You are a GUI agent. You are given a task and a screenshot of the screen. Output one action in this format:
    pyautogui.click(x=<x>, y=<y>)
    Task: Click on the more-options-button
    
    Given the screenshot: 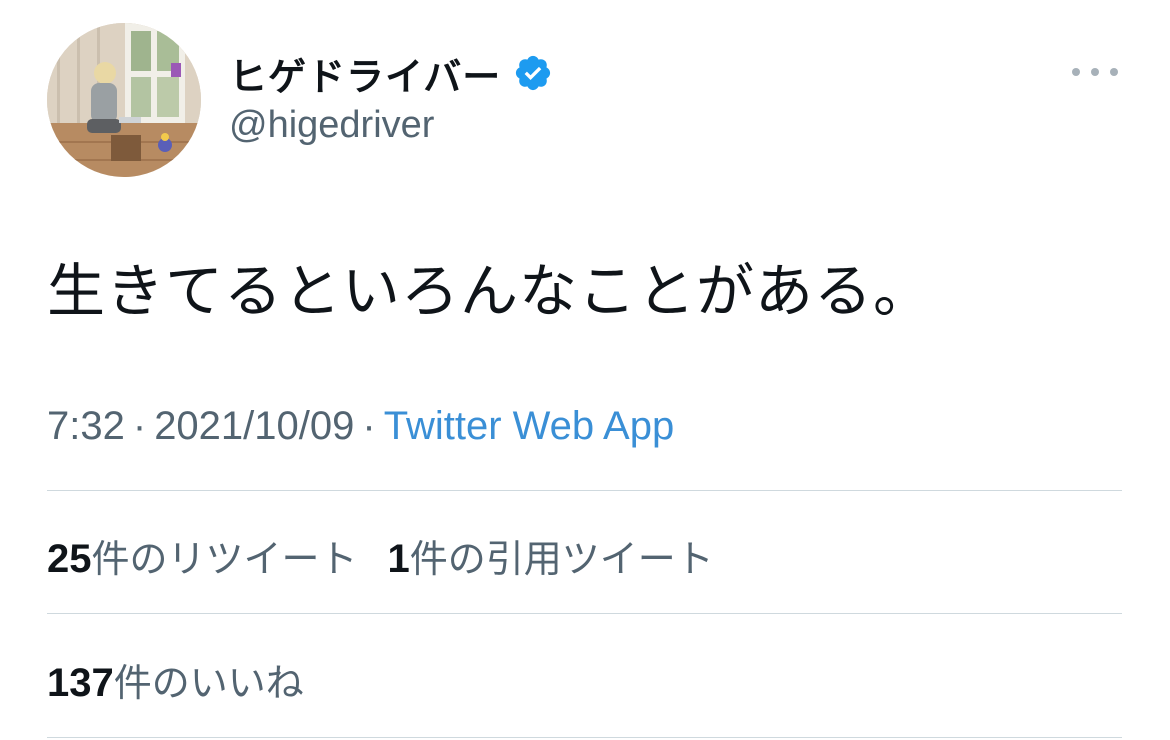 What is the action you would take?
    pyautogui.click(x=1095, y=72)
    